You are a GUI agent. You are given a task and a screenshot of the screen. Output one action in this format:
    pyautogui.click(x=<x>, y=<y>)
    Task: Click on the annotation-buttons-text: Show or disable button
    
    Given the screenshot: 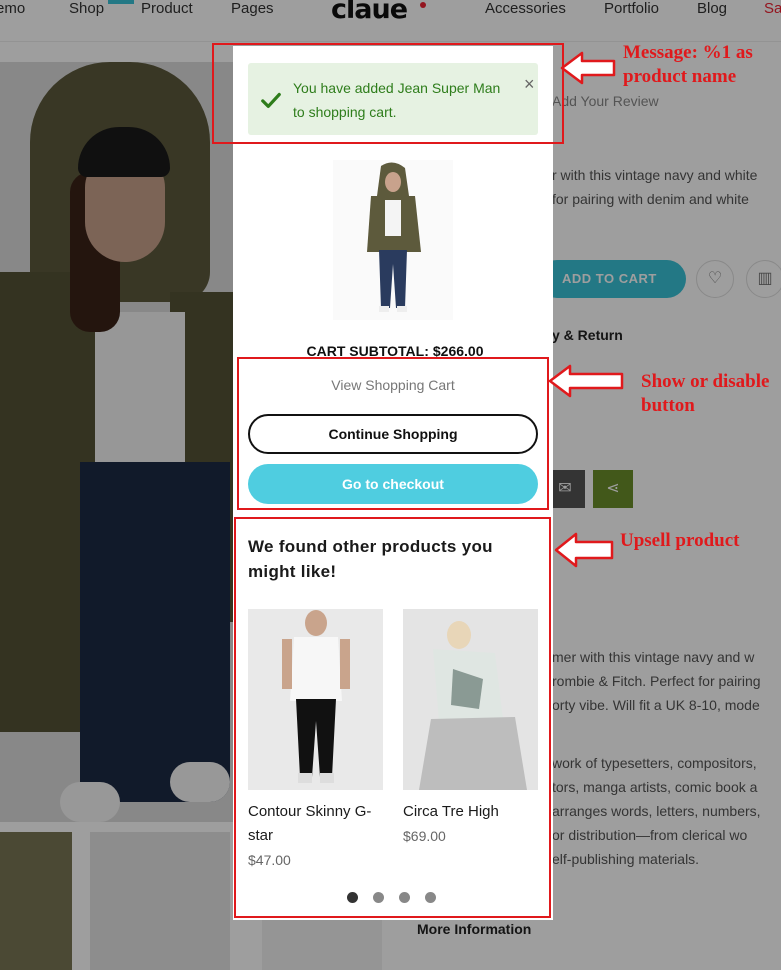 What is the action you would take?
    pyautogui.click(x=705, y=393)
    